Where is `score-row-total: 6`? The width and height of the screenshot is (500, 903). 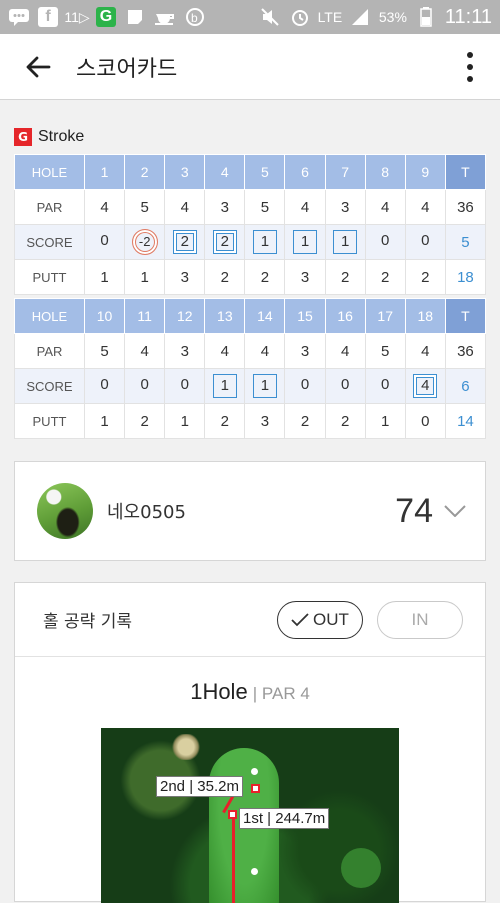
score-row-total: 6 is located at coordinates (465, 386).